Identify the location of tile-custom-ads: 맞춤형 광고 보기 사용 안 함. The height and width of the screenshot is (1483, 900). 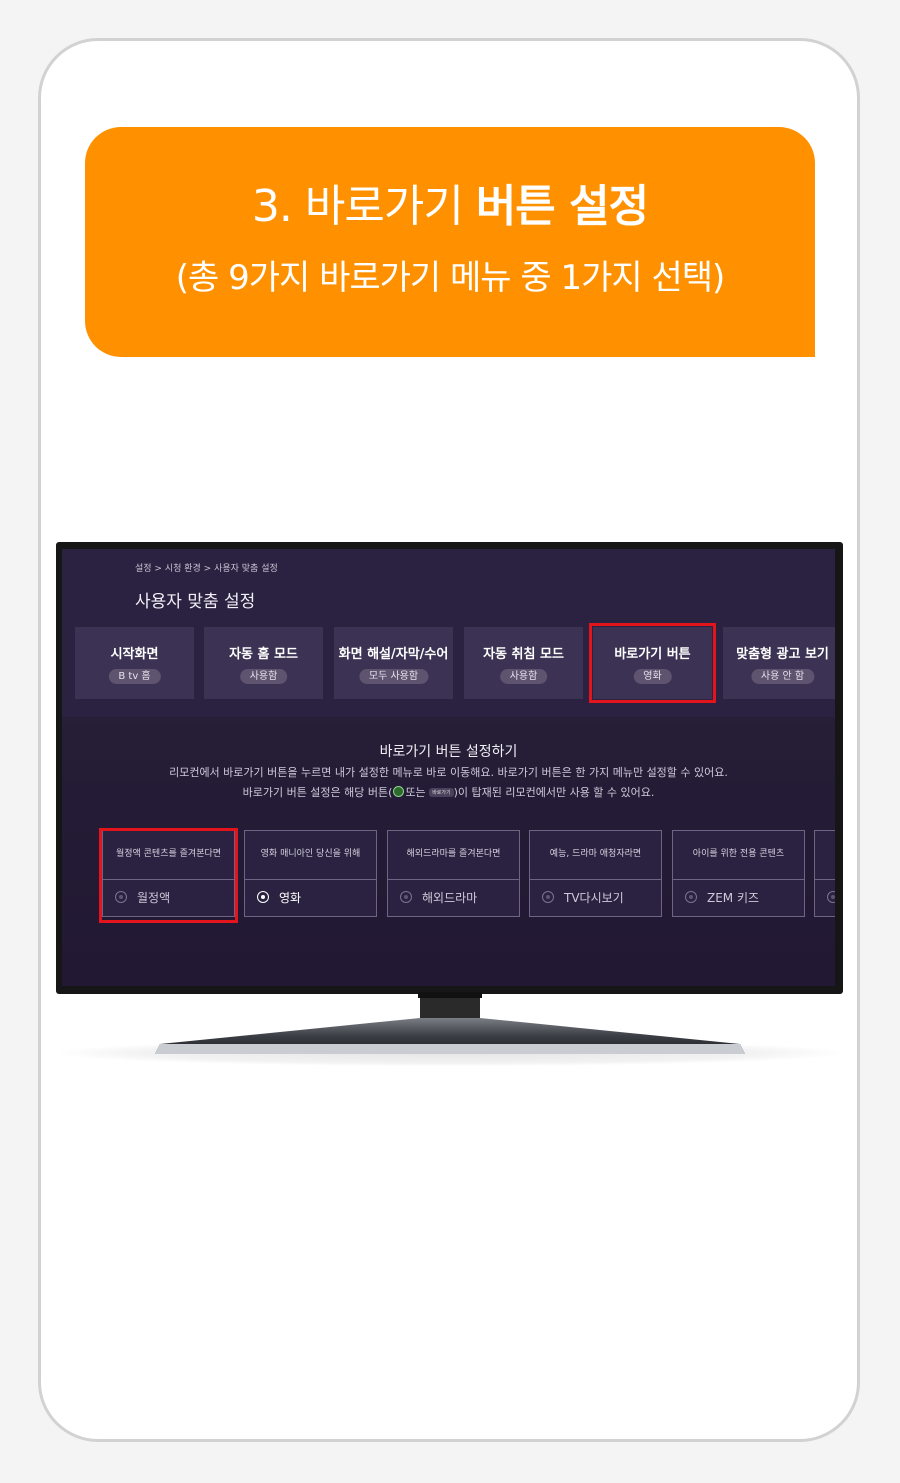
(779, 663).